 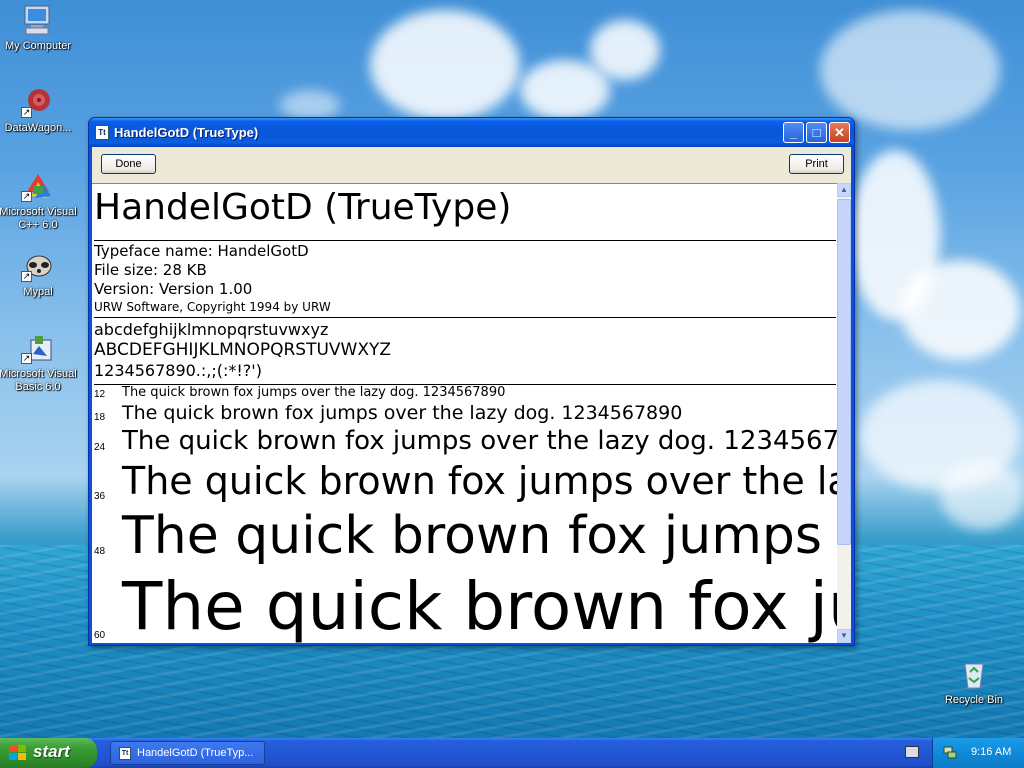 What do you see at coordinates (100, 417) in the screenshot?
I see `sample-size-label: 18` at bounding box center [100, 417].